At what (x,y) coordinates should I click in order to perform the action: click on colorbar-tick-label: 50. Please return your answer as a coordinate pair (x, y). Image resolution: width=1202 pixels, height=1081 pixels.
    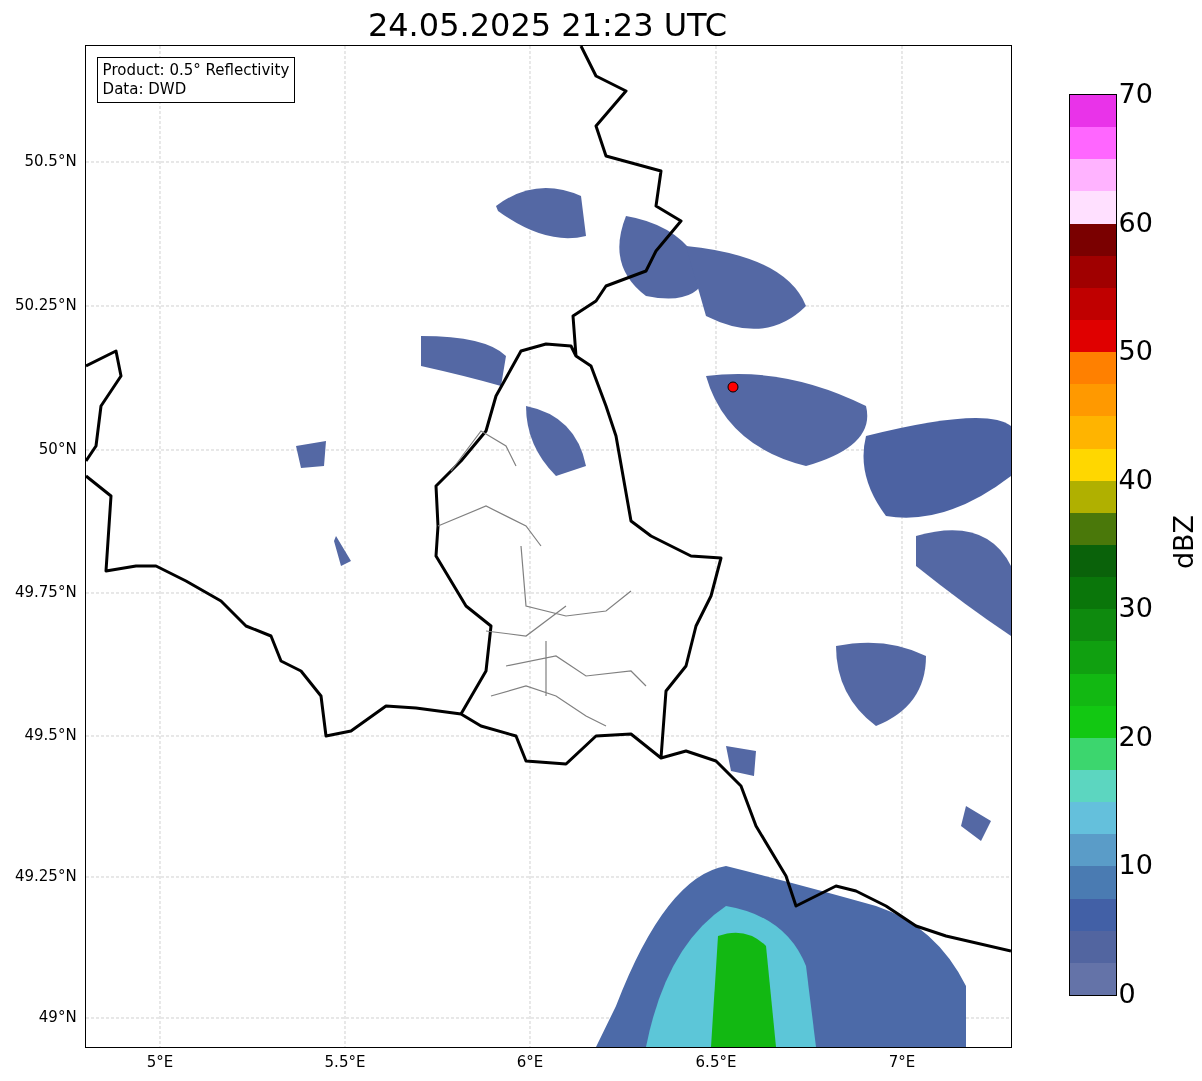
    Looking at the image, I should click on (1135, 351).